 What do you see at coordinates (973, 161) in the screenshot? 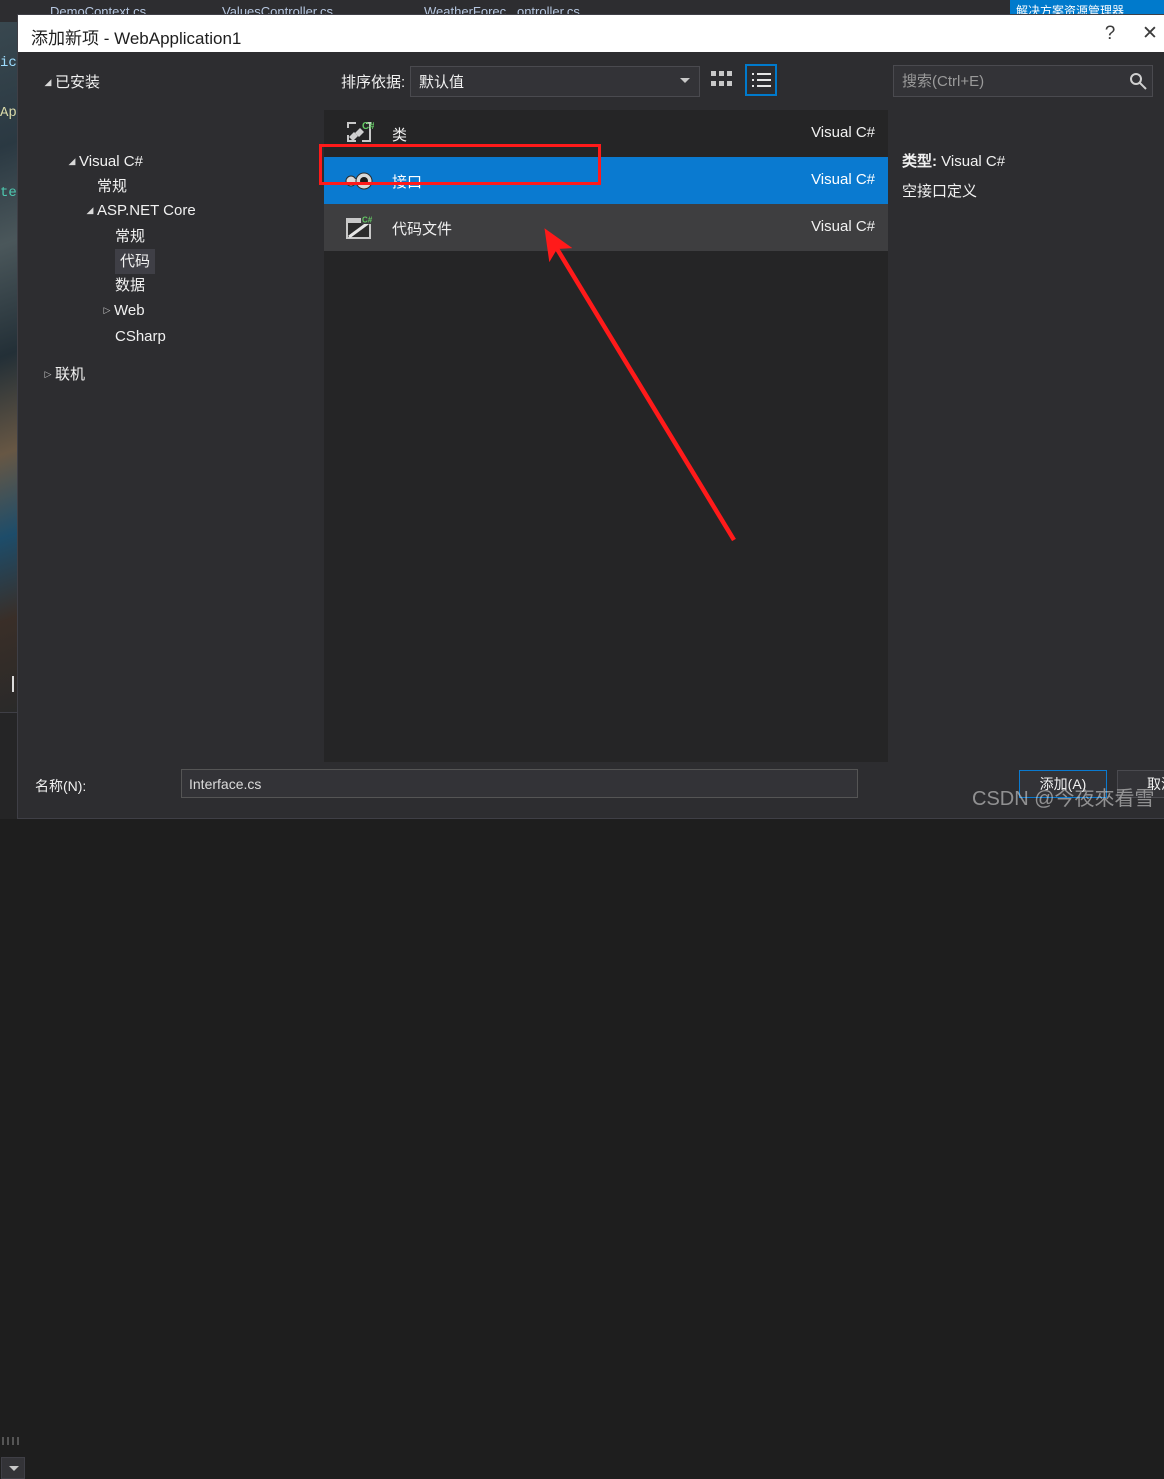
I see `template-type-value: Visual C#` at bounding box center [973, 161].